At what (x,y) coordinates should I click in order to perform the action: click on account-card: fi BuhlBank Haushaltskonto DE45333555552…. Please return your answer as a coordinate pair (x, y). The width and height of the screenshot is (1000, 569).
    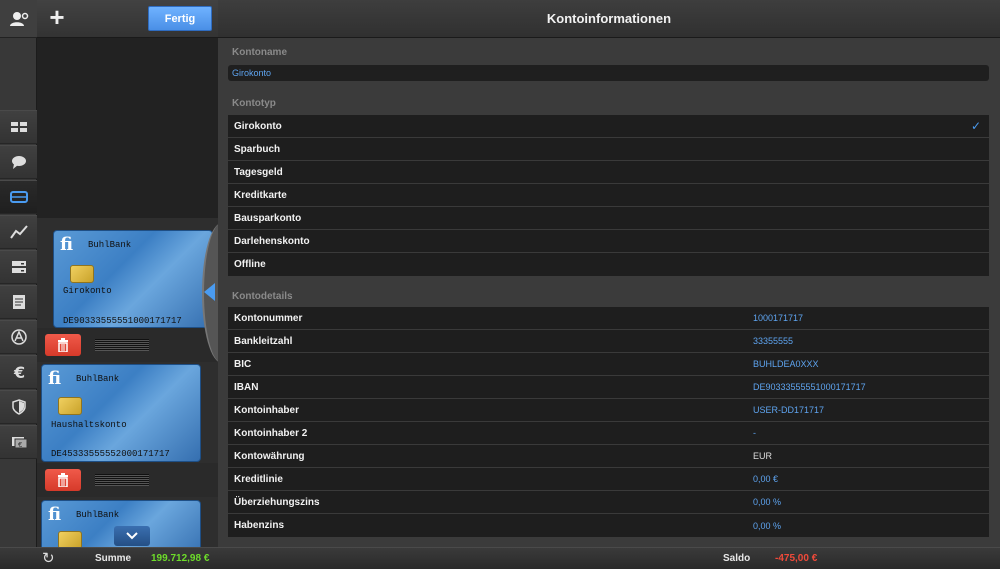
    Looking at the image, I should click on (121, 413).